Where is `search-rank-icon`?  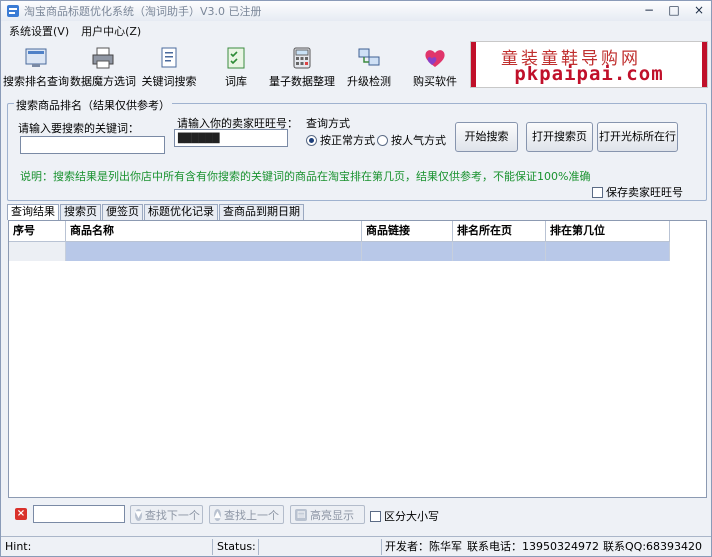
search-rank-icon is located at coordinates (36, 57).